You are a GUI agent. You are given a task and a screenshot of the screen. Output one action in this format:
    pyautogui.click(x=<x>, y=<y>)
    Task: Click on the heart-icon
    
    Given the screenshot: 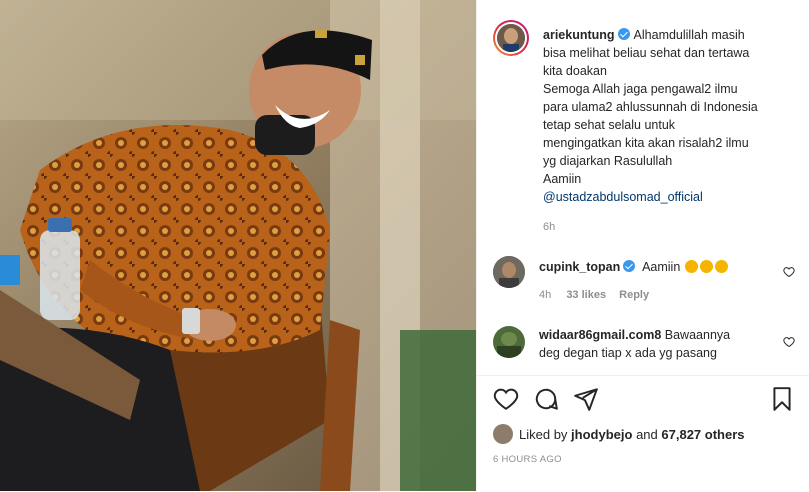 What is the action you would take?
    pyautogui.click(x=506, y=399)
    